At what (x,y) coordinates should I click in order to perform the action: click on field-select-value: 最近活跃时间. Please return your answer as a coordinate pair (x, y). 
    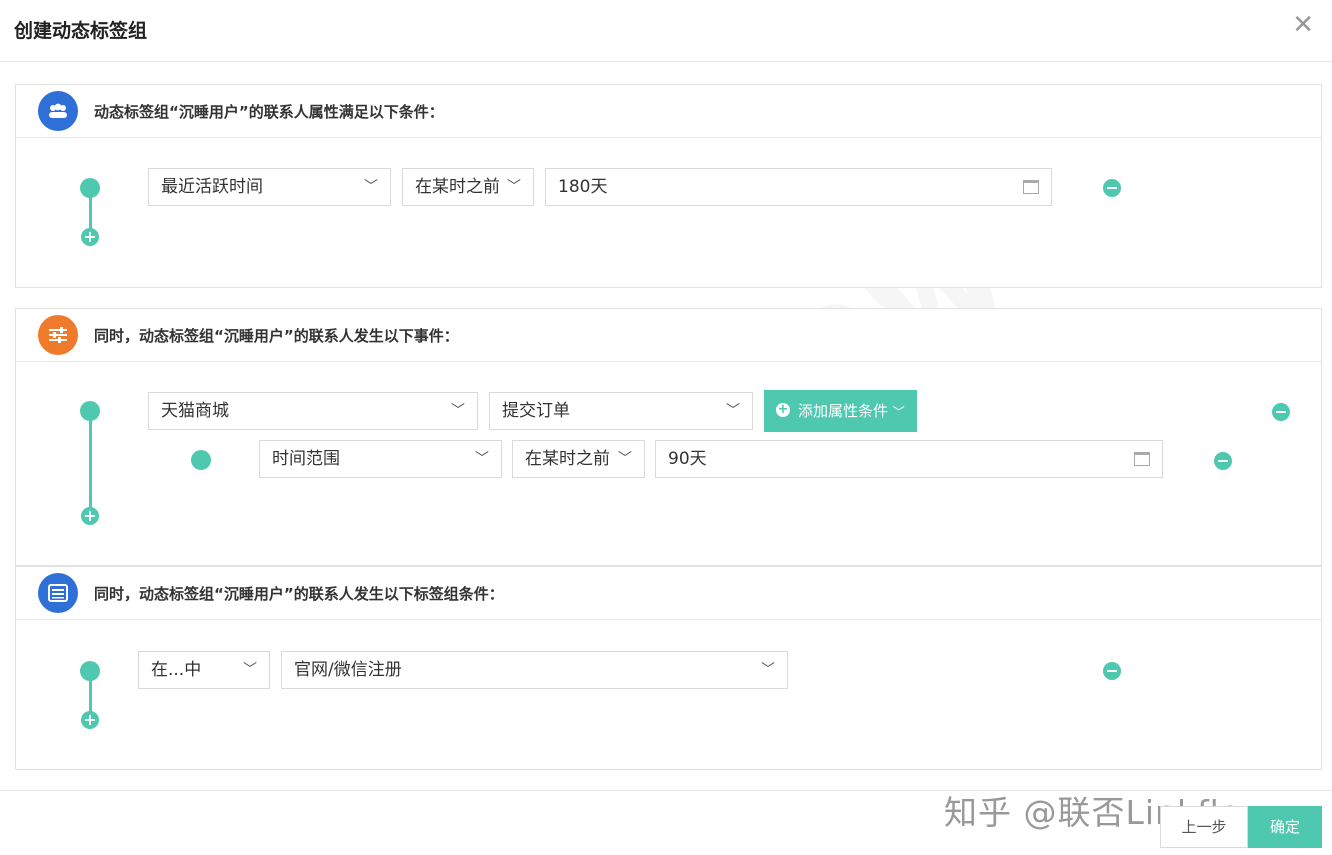
    Looking at the image, I should click on (212, 187).